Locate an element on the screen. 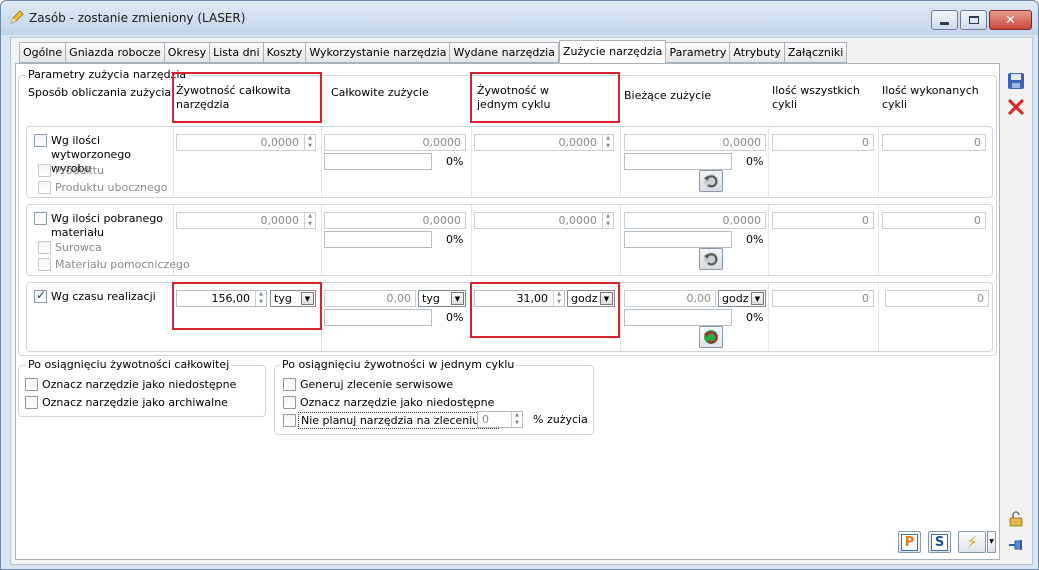  actions-button: ⚡ is located at coordinates (972, 542).